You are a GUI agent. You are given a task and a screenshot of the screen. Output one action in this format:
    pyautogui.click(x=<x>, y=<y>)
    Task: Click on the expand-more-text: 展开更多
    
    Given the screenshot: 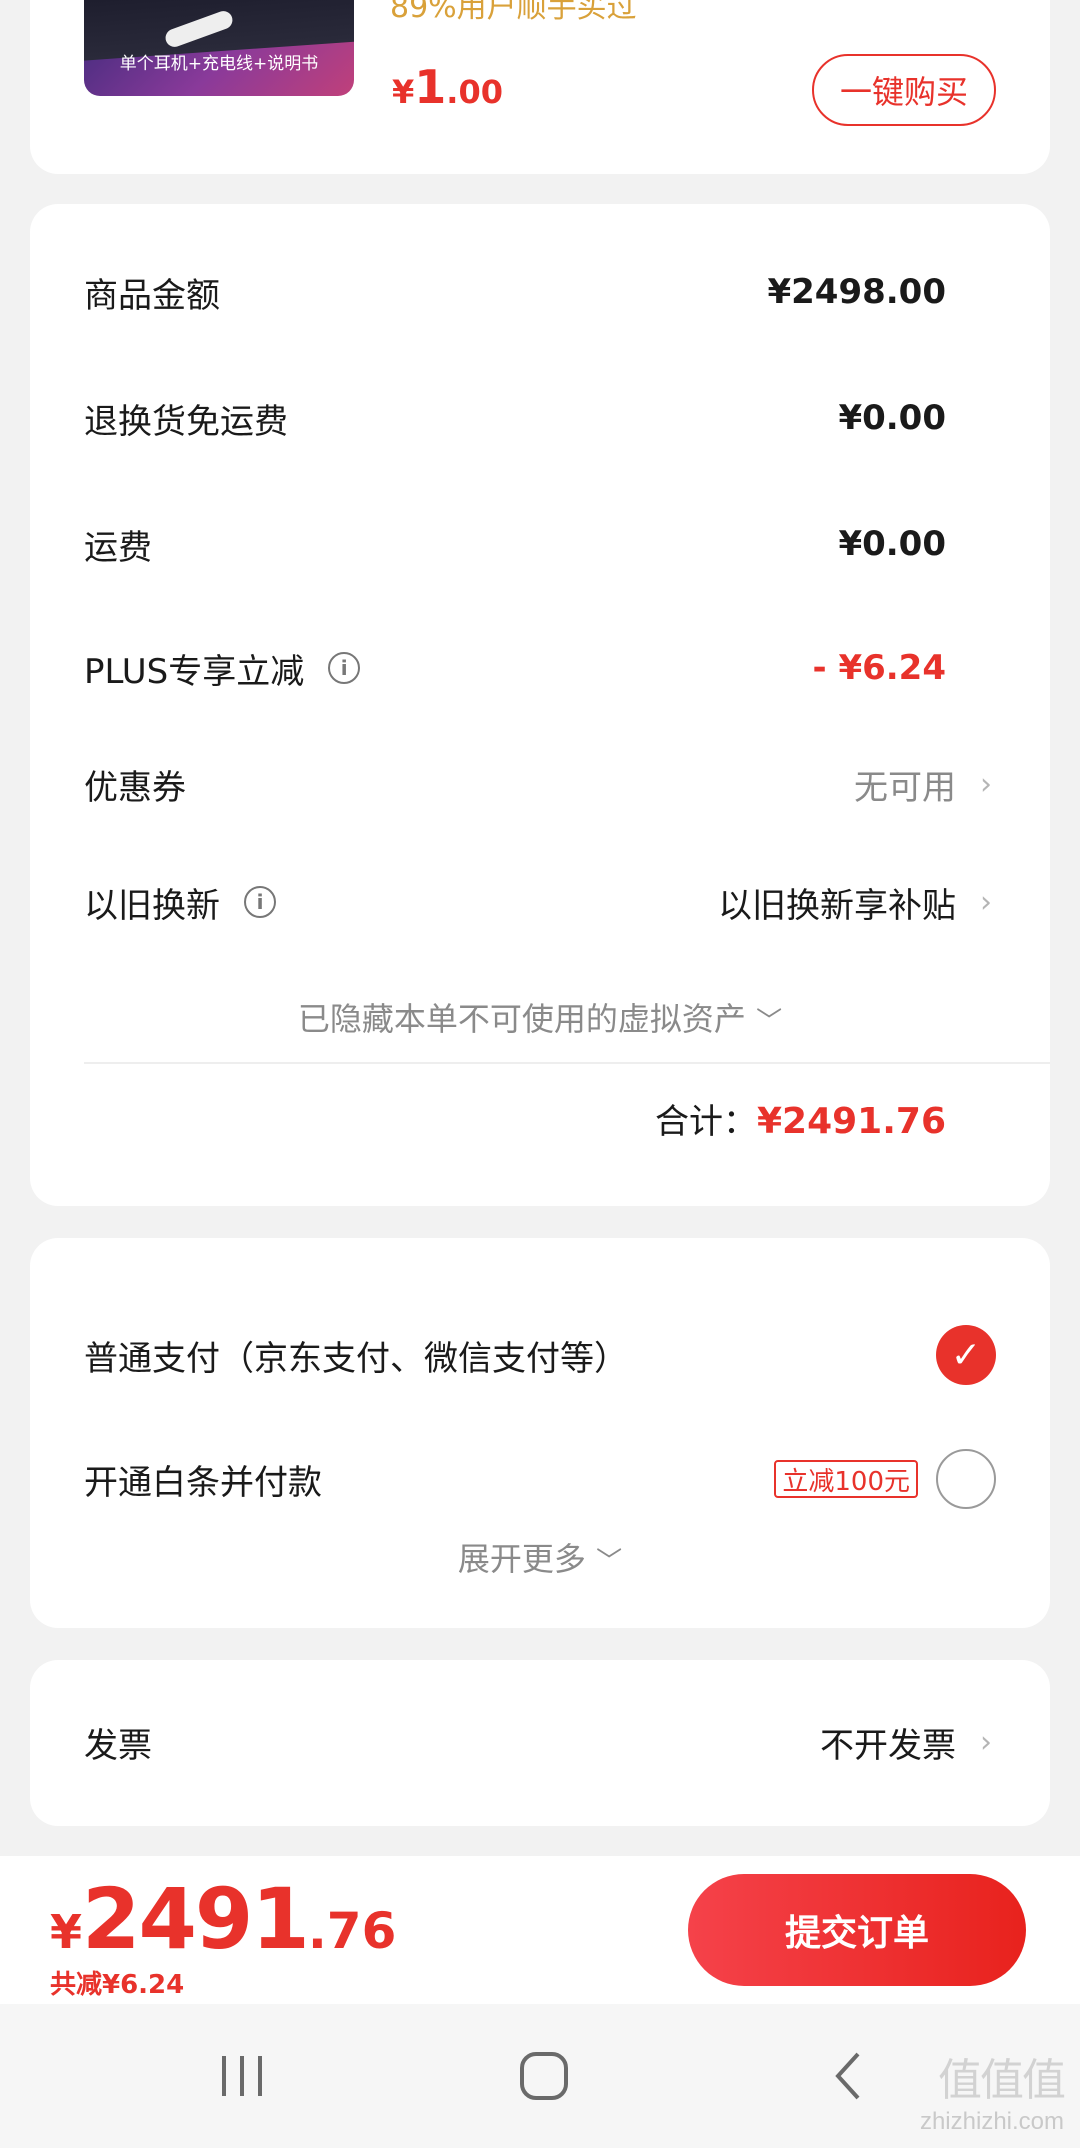 What is the action you would take?
    pyautogui.click(x=521, y=1559)
    